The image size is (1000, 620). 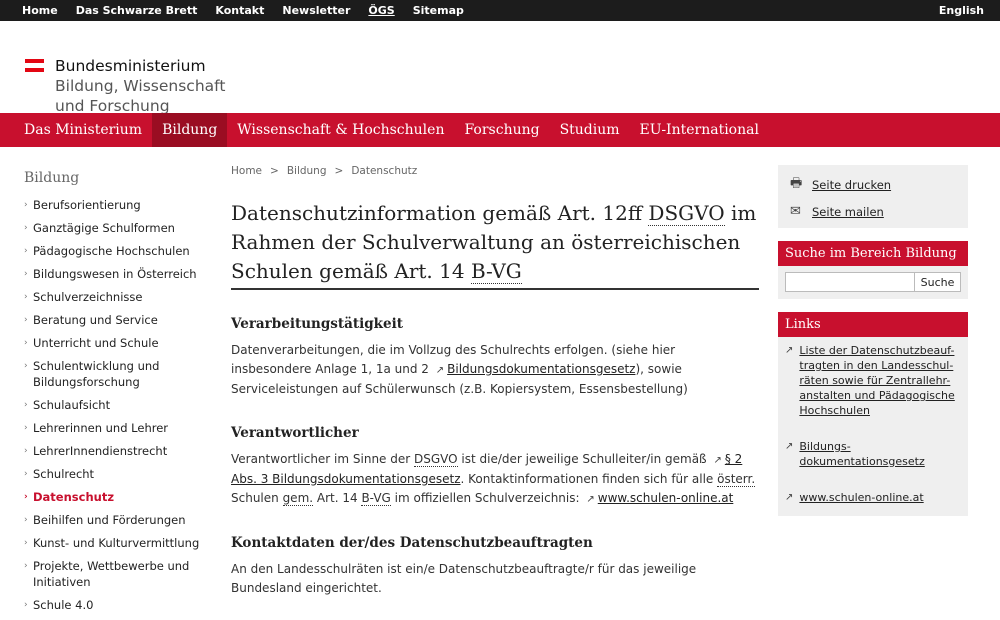 I want to click on section-heading: Verarbeitungstätigkeit, so click(x=317, y=324).